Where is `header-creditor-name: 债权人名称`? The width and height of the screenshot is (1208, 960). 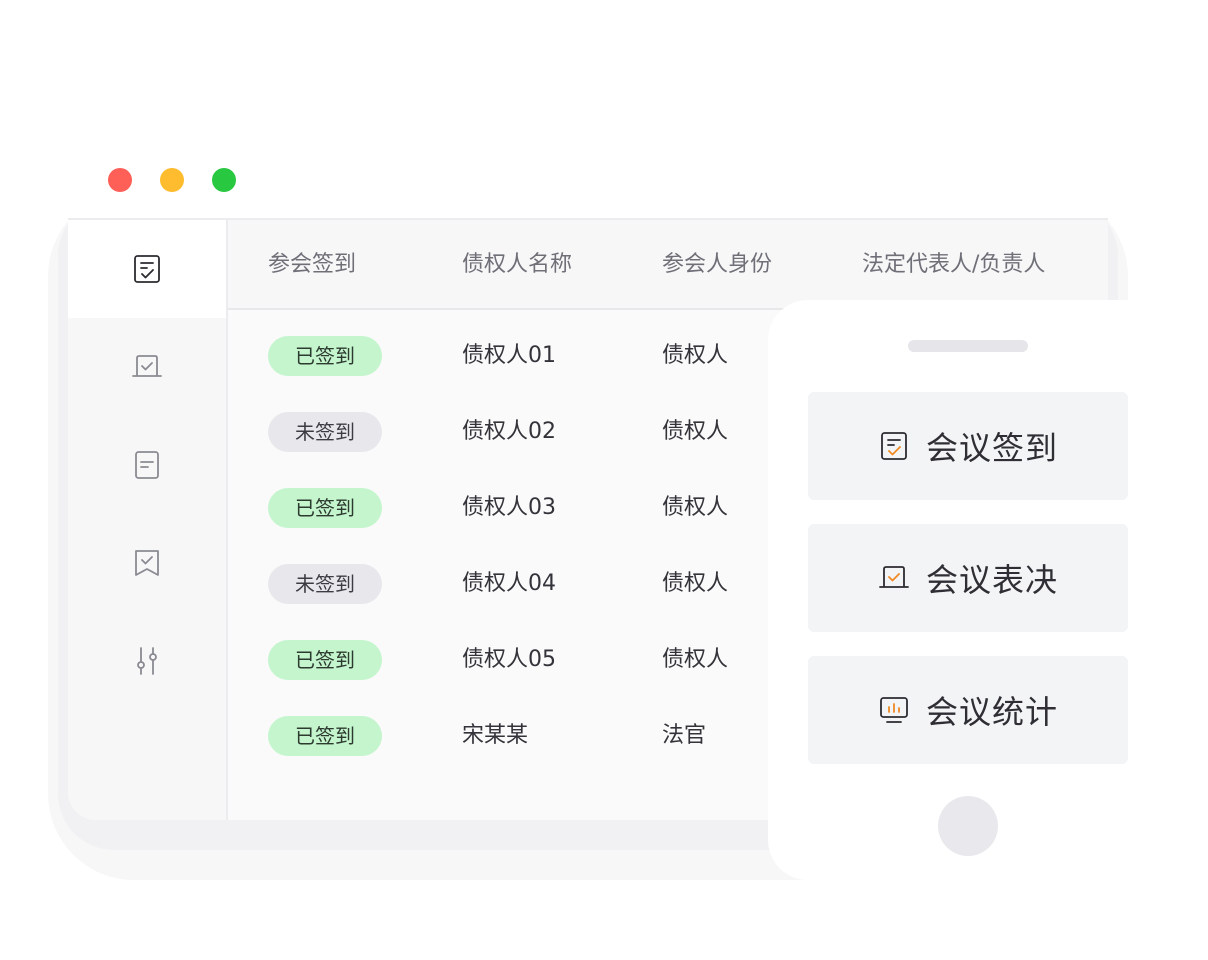
header-creditor-name: 债权人名称 is located at coordinates (517, 265).